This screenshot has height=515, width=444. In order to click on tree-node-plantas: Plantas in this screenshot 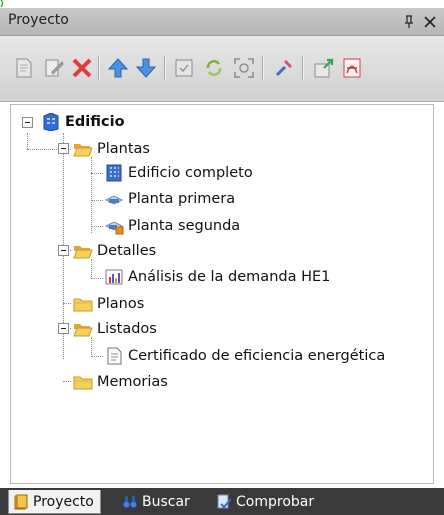, I will do `click(111, 149)`.